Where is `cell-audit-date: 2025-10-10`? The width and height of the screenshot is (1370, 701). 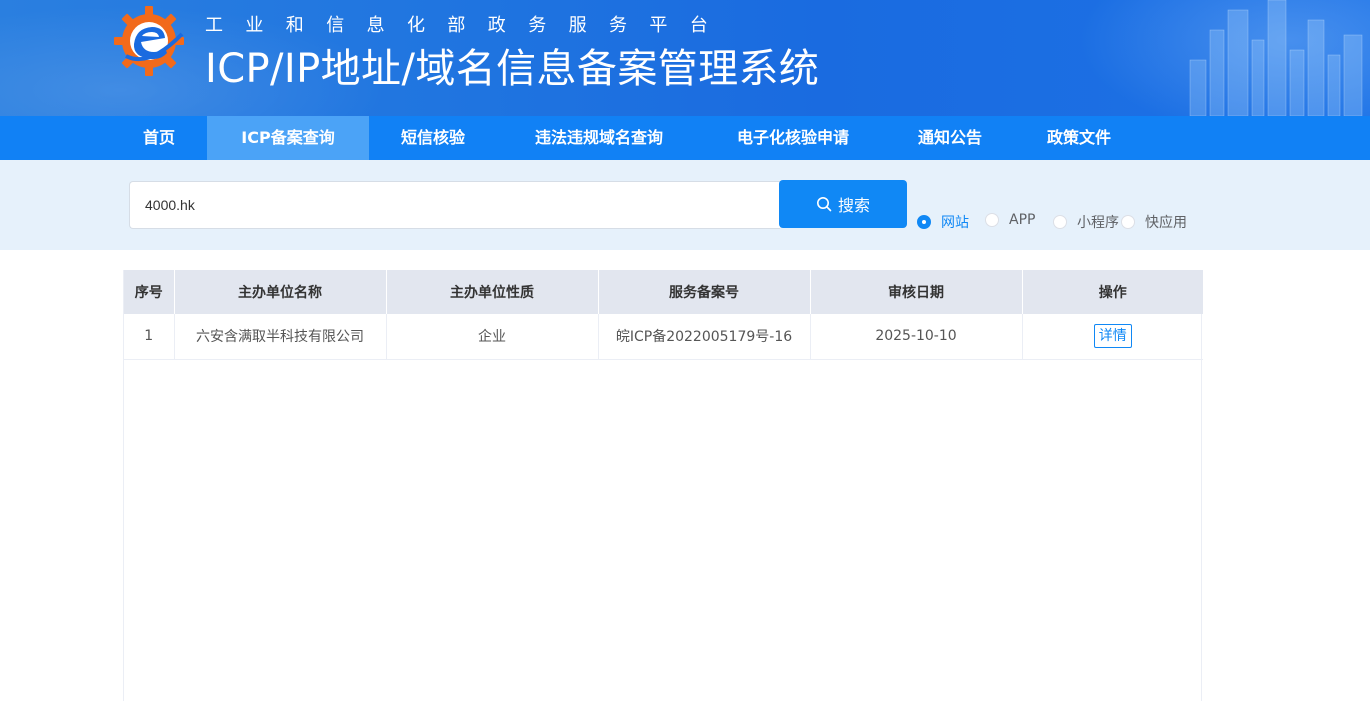 cell-audit-date: 2025-10-10 is located at coordinates (916, 337).